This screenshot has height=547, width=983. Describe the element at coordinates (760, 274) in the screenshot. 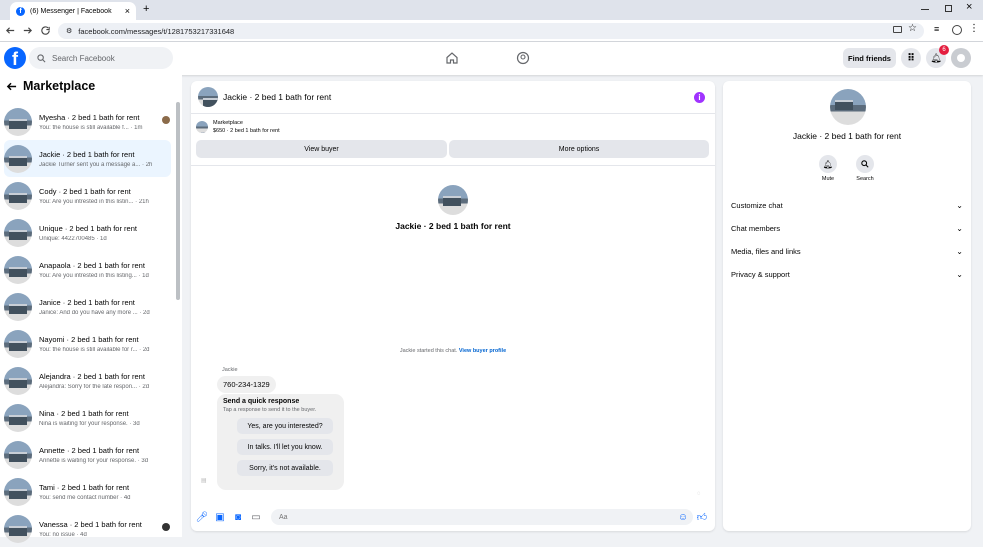

I see `section-label: Privacy & support` at that location.